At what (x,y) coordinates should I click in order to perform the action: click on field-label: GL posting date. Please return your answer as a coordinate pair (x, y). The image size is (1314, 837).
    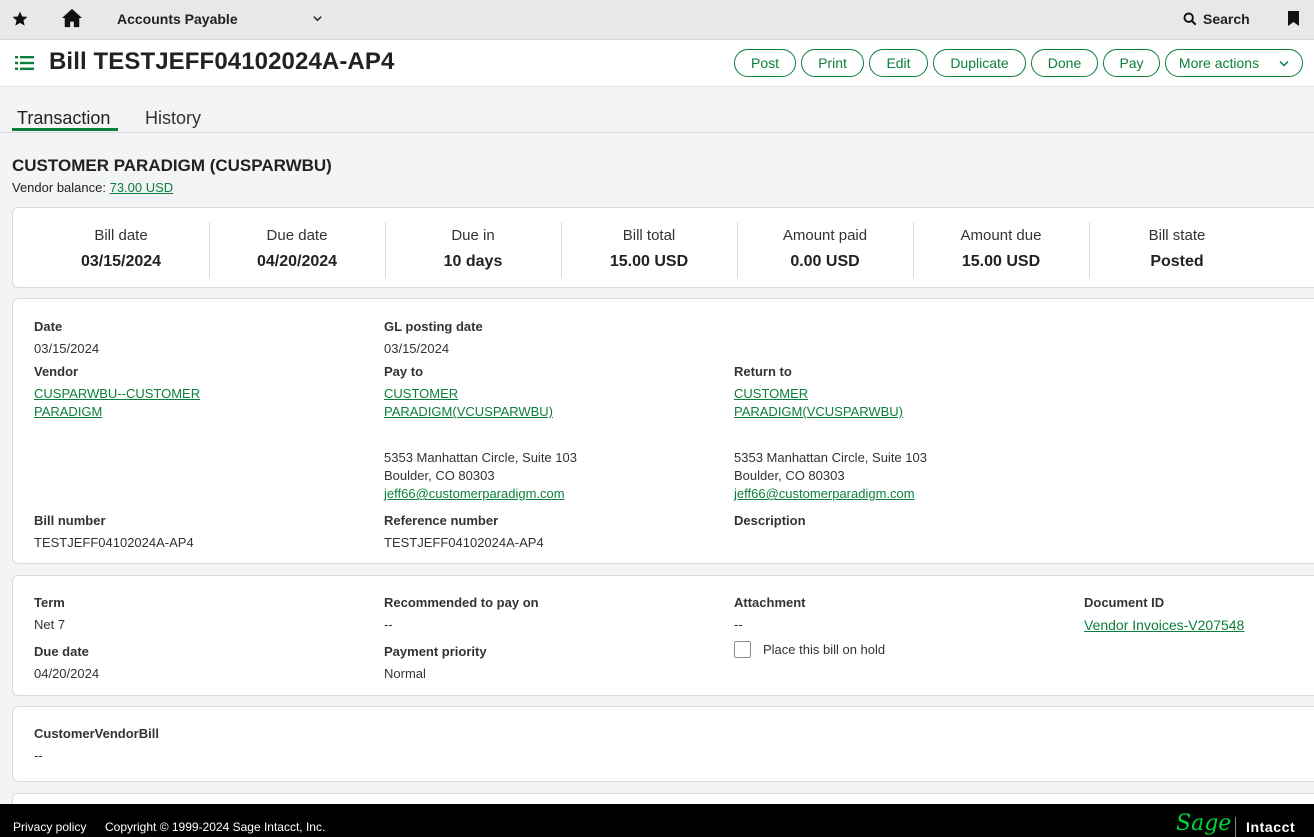
    Looking at the image, I should click on (433, 326).